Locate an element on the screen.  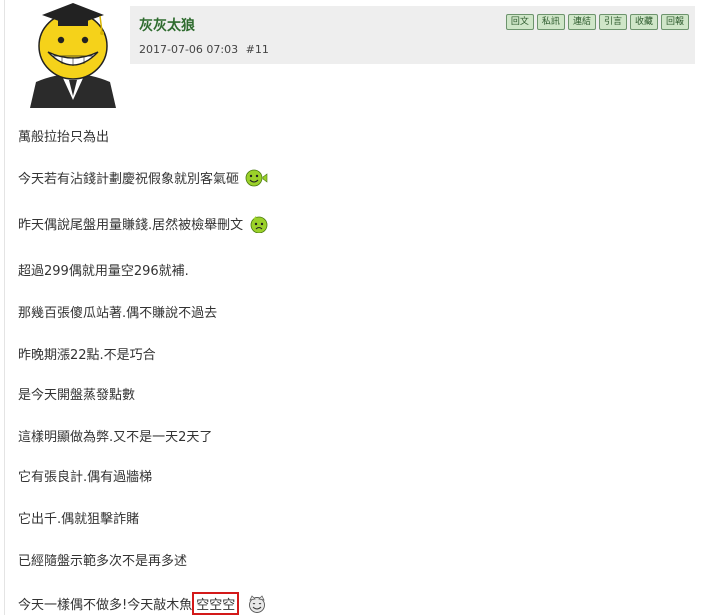
reply-button: 回文 is located at coordinates (519, 22).